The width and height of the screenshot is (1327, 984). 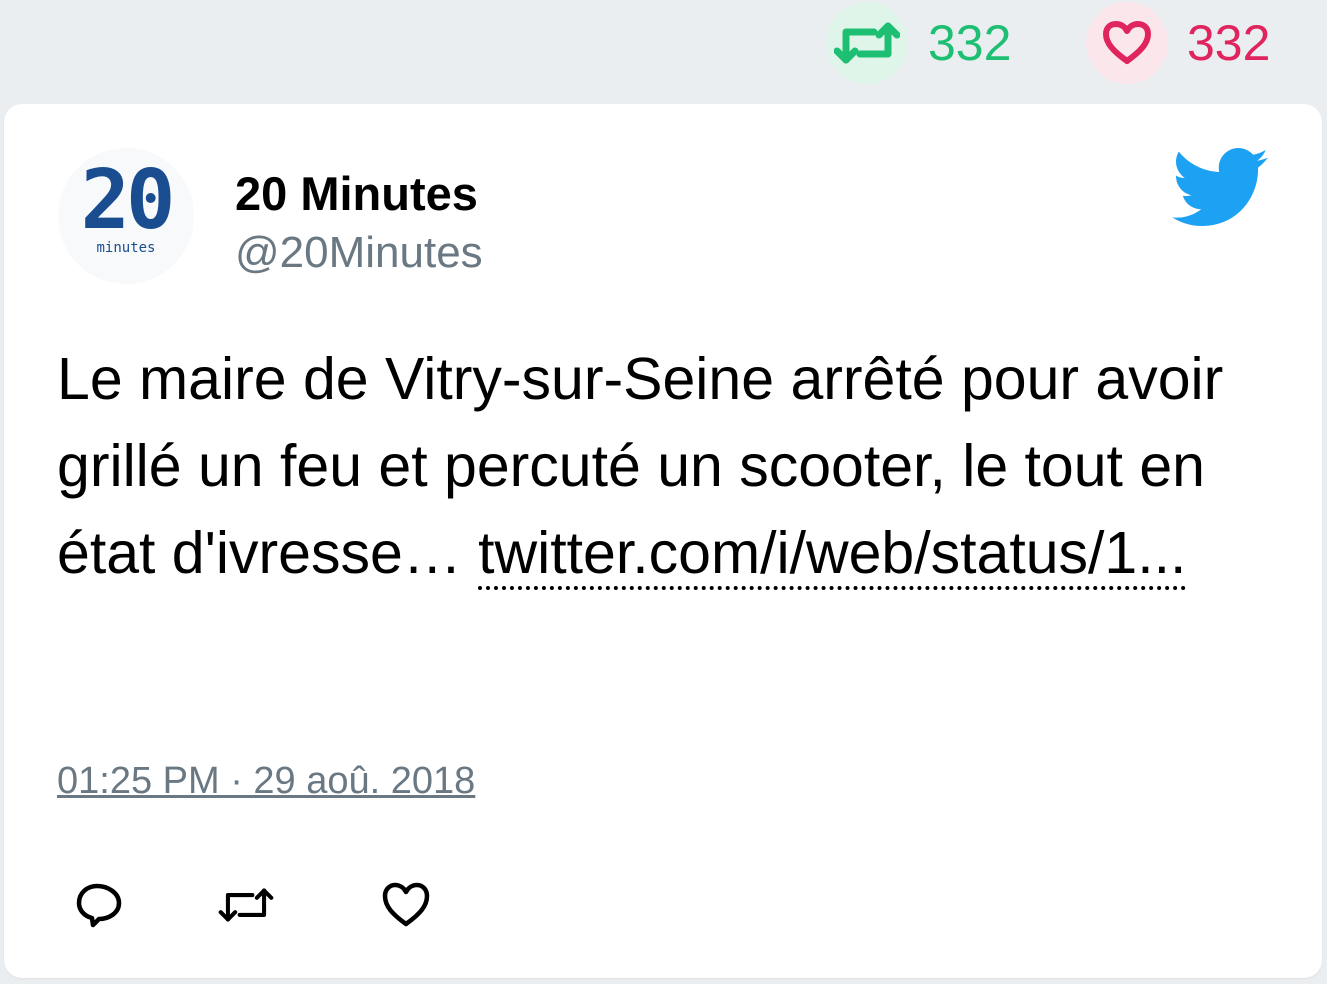 I want to click on retweet-stat-icon, so click(x=867, y=43).